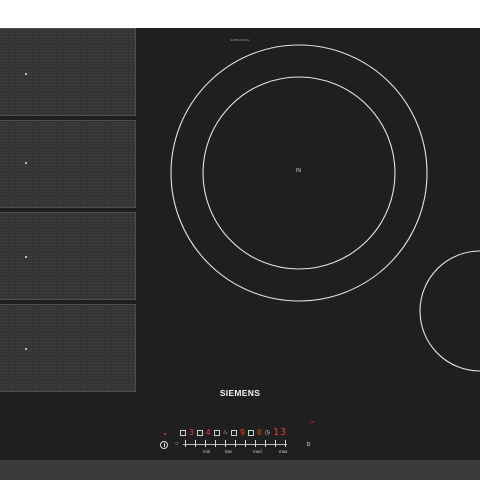 The width and height of the screenshot is (480, 480). I want to click on slider-marks: min low med max, so click(235, 452).